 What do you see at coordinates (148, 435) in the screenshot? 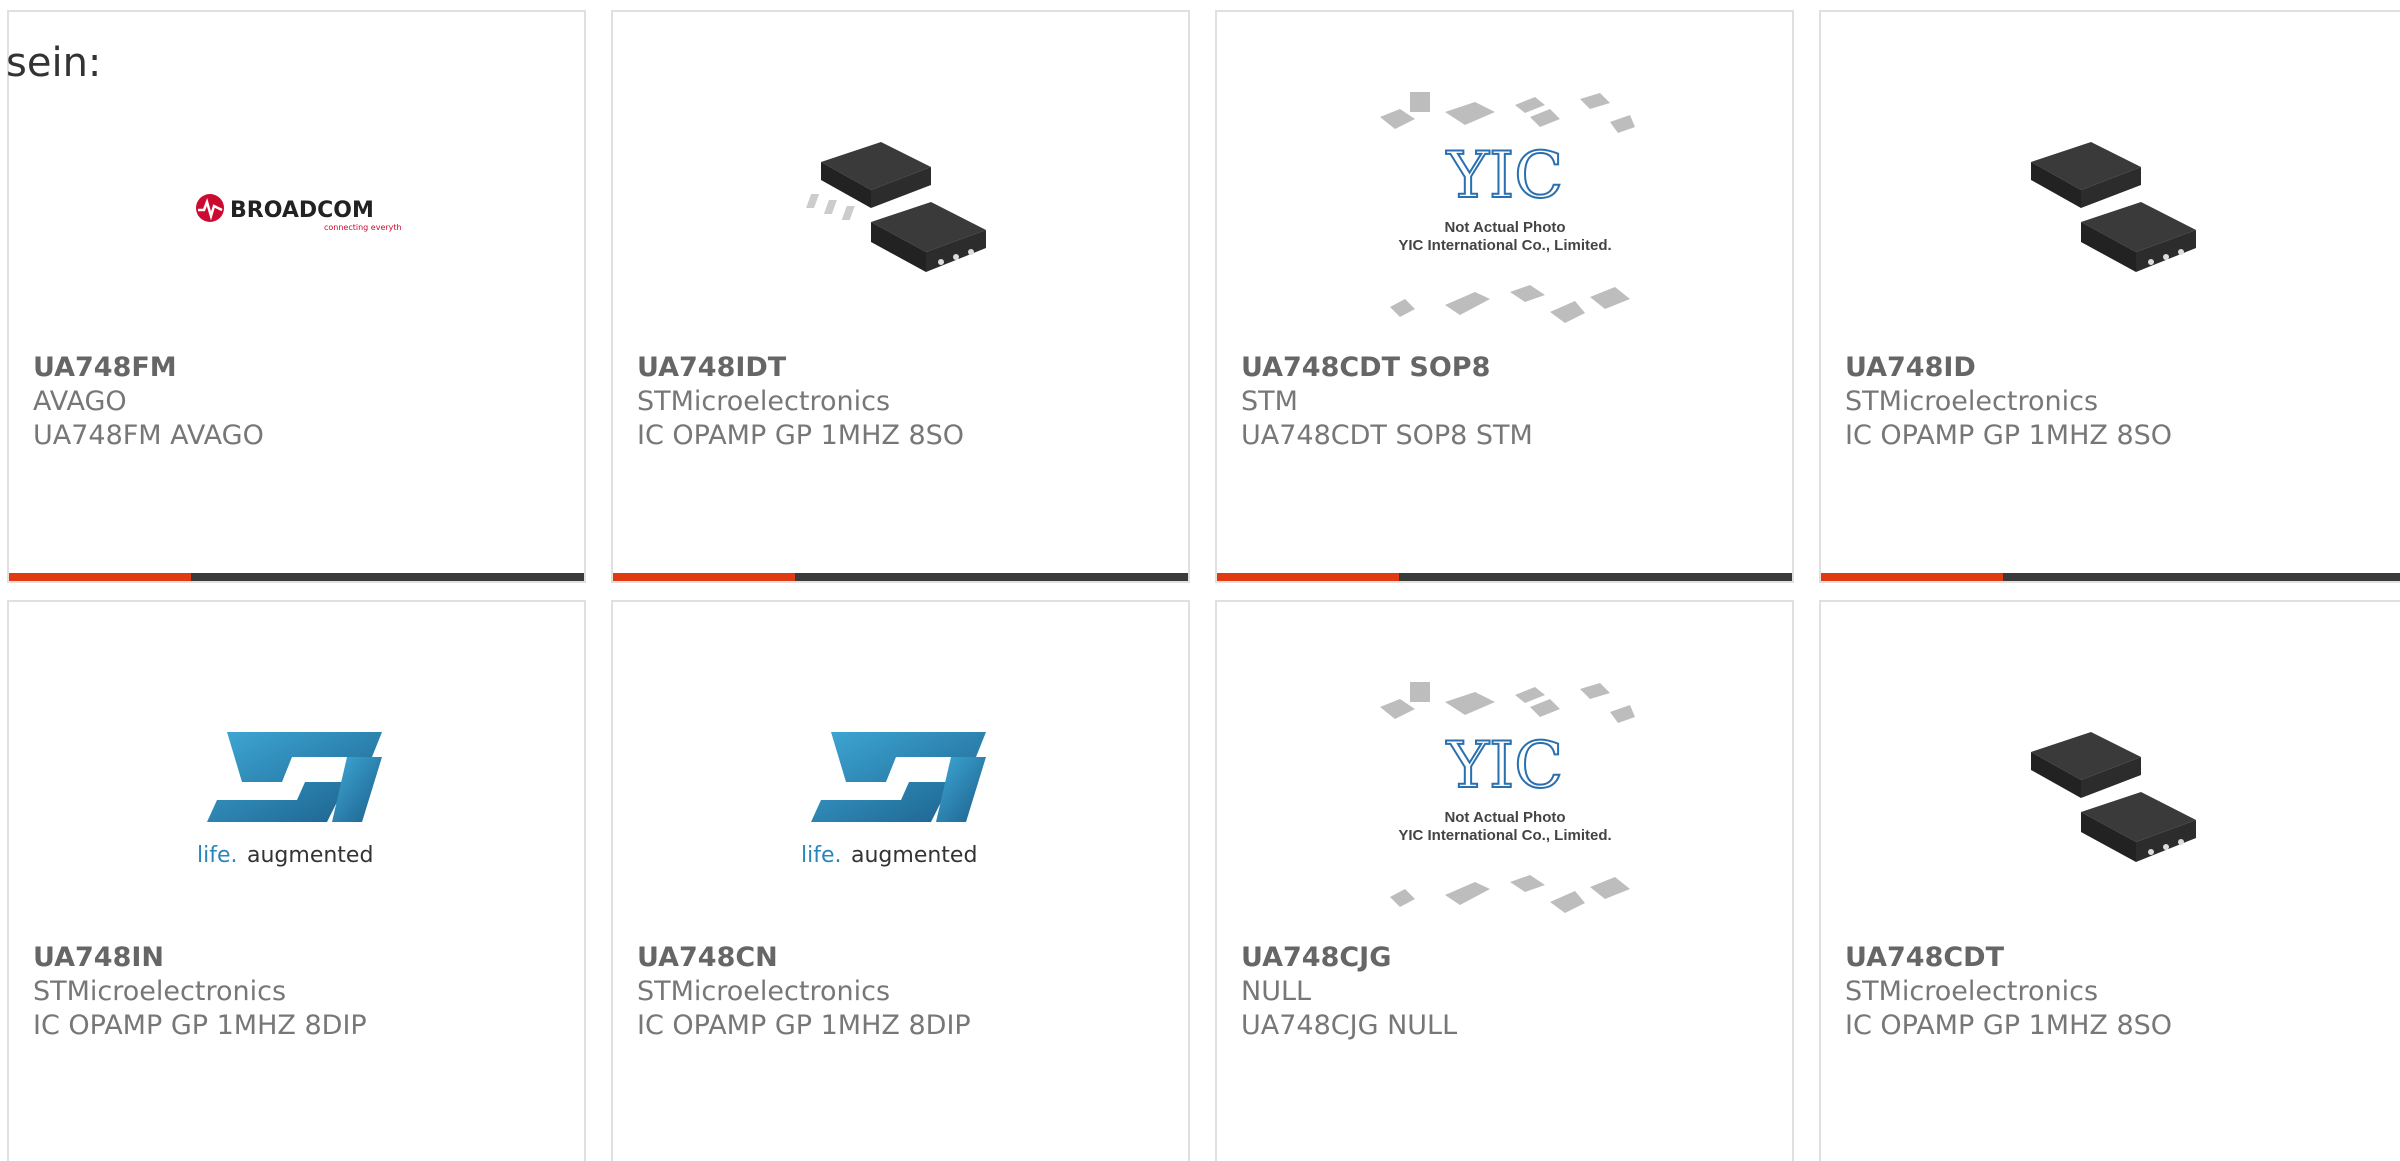
I see `description: UA748FM AVAGO` at bounding box center [148, 435].